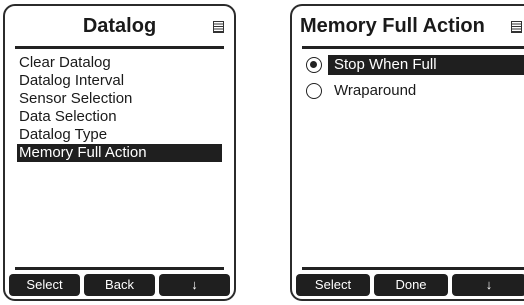 This screenshot has width=524, height=305. I want to click on radio-option-wraparound: Wraparound, so click(415, 93).